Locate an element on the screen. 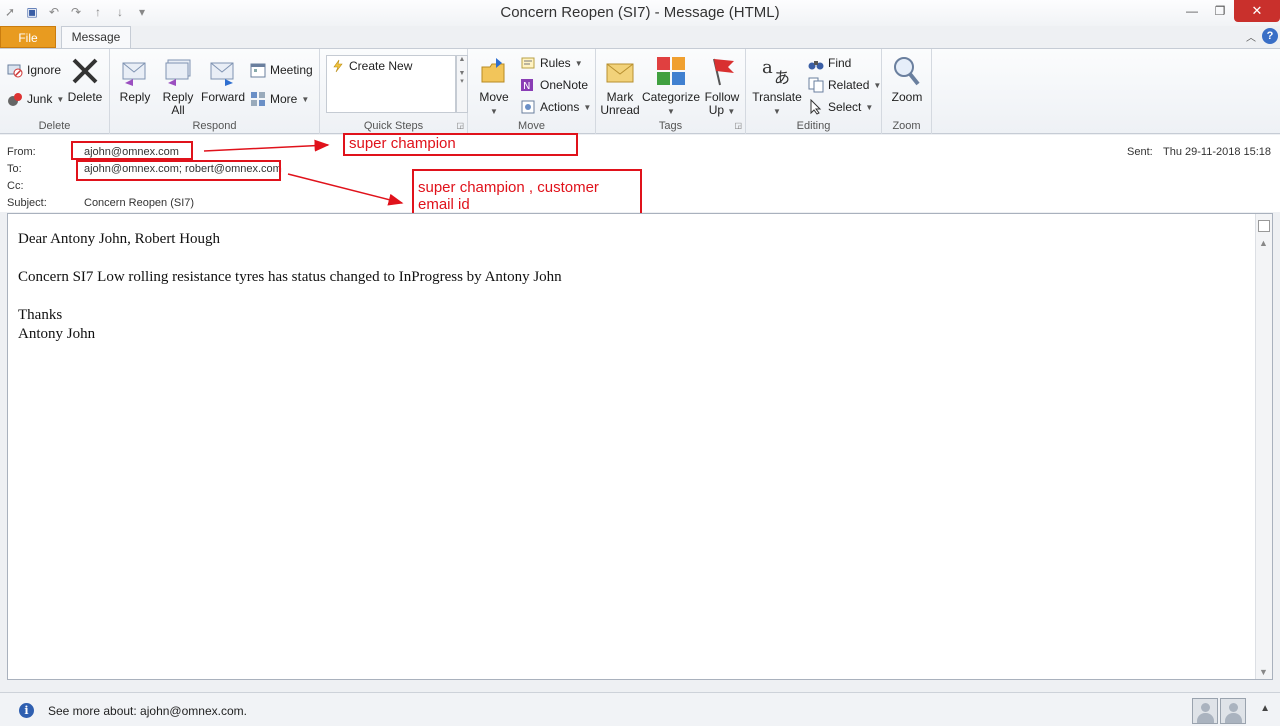 Image resolution: width=1280 pixels, height=726 pixels. meeting-button: Meeting is located at coordinates (281, 70).